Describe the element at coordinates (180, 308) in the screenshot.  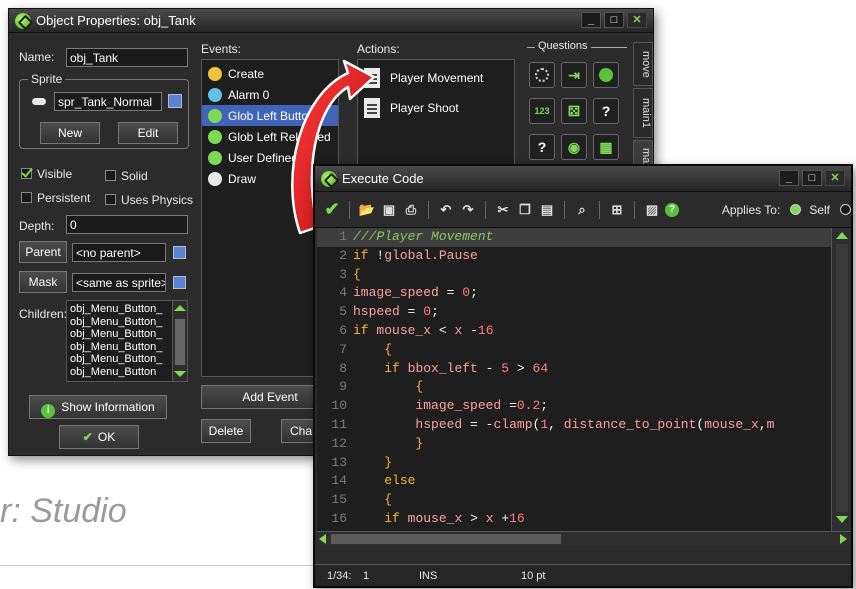
I see `scroll-up-icon` at that location.